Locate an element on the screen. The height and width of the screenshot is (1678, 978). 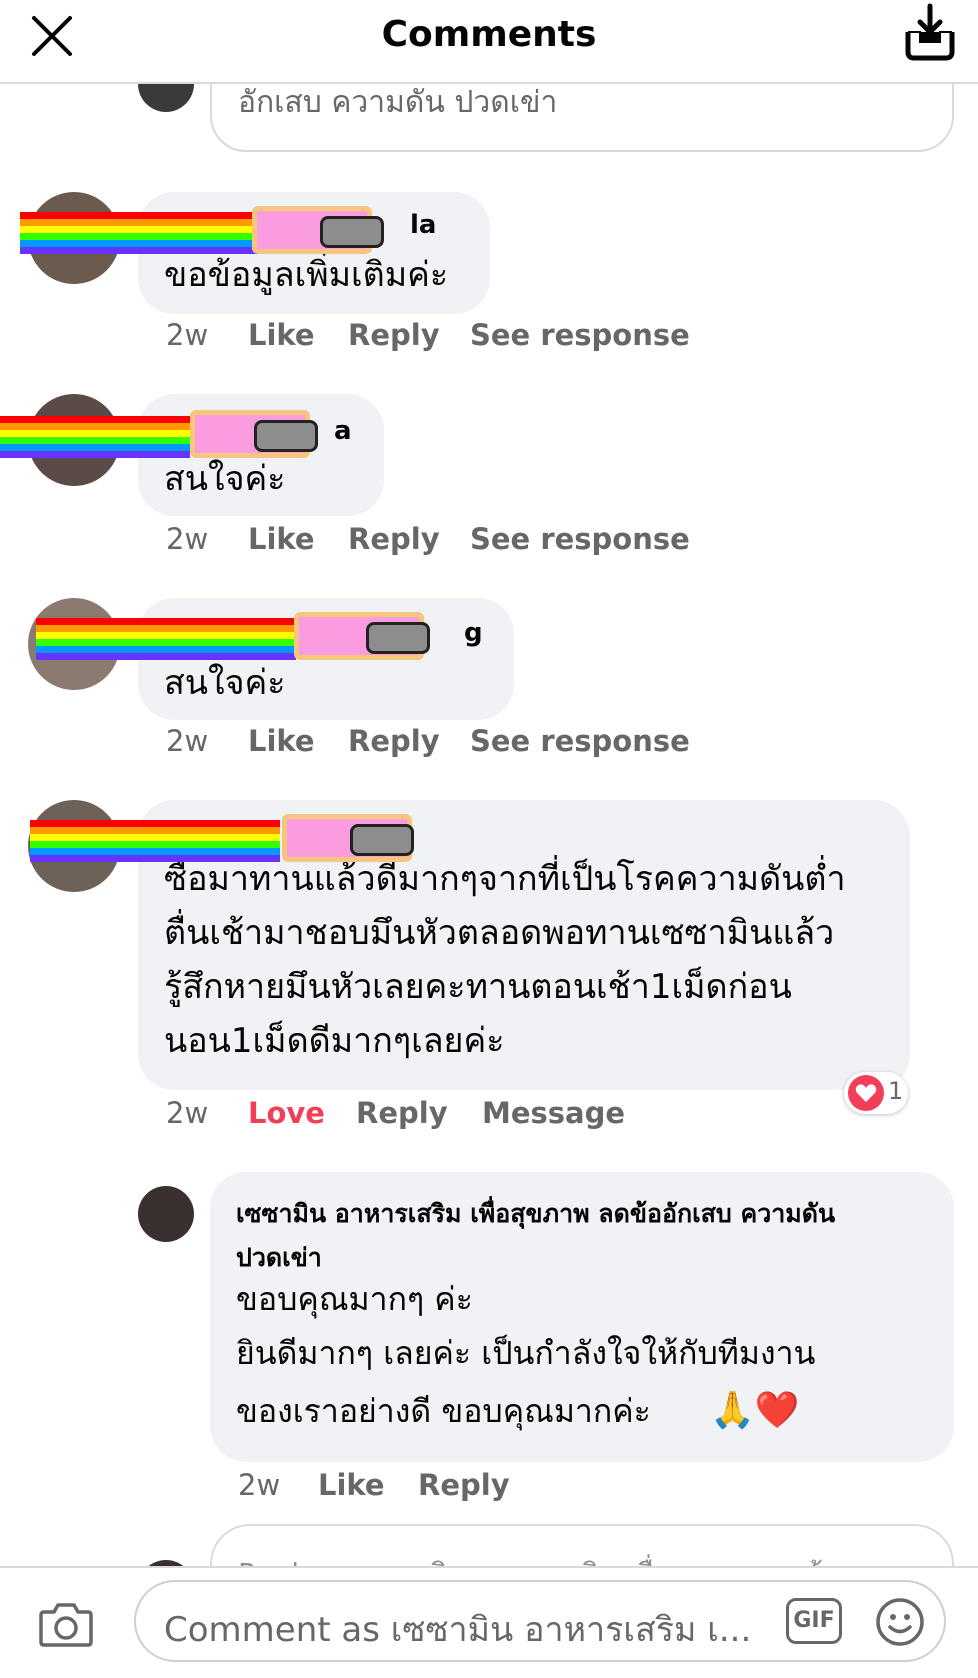
comment-composer: Comment as เซซามิน อาหารเสริม เ... GIF is located at coordinates (489, 1622).